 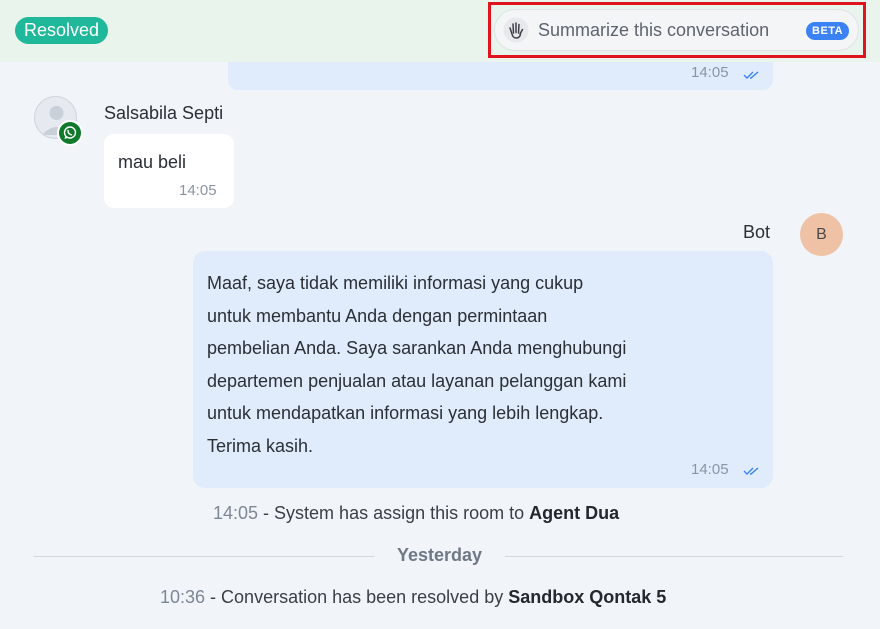 I want to click on beta-badge: BETA, so click(x=828, y=31).